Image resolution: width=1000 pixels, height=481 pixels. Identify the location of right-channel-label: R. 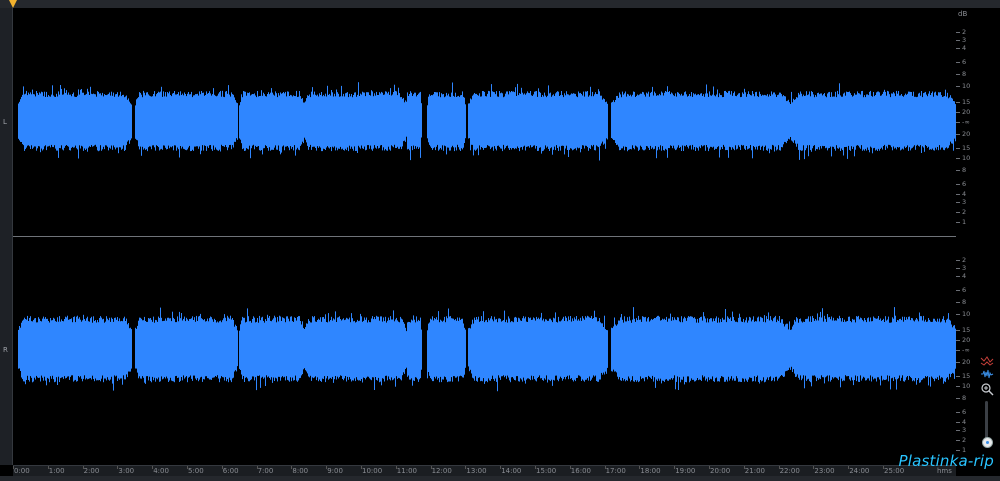
(5, 350).